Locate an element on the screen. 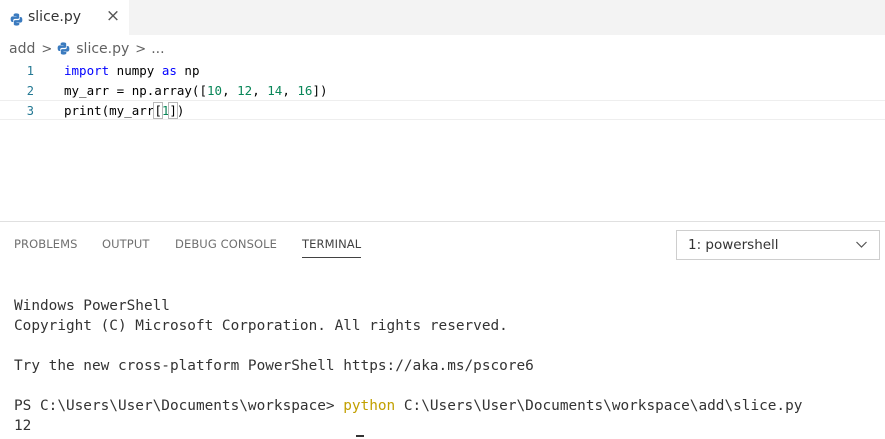 The height and width of the screenshot is (439, 885). editor-tab-bar: slice.py × is located at coordinates (442, 17).